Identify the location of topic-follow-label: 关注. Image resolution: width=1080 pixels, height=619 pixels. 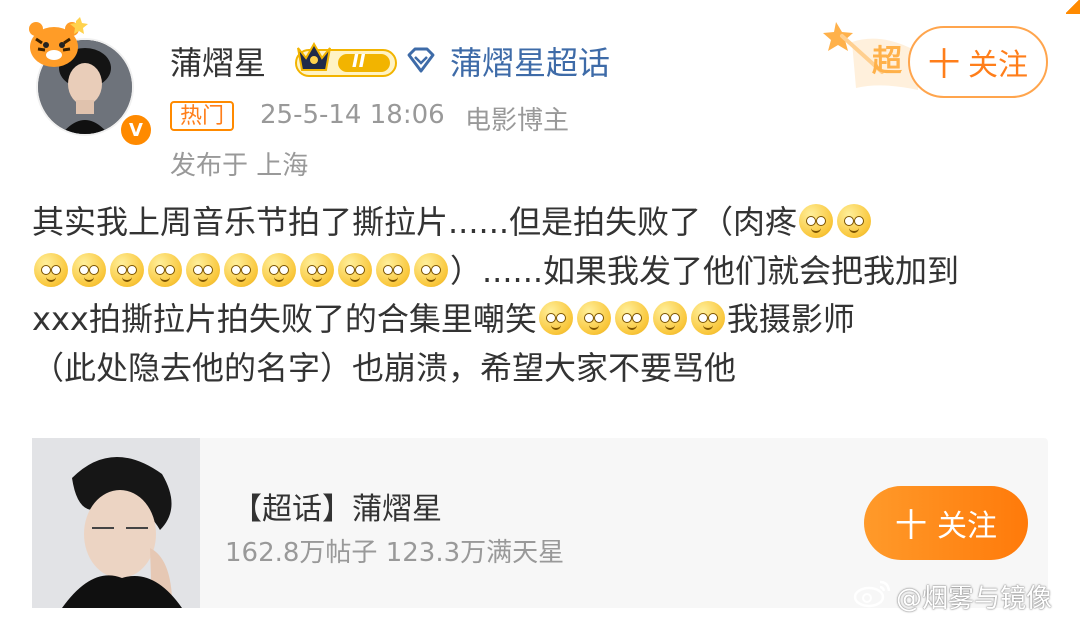
(967, 526).